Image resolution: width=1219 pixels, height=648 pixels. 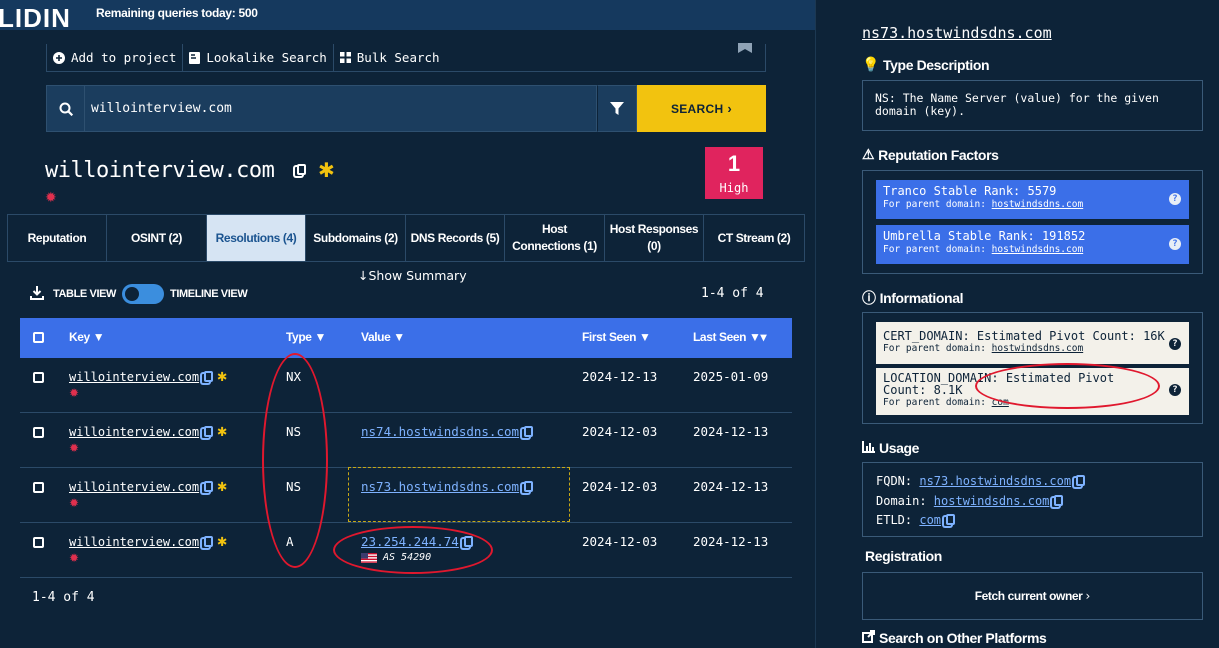 I want to click on risk-badge: 1 High, so click(x=734, y=173).